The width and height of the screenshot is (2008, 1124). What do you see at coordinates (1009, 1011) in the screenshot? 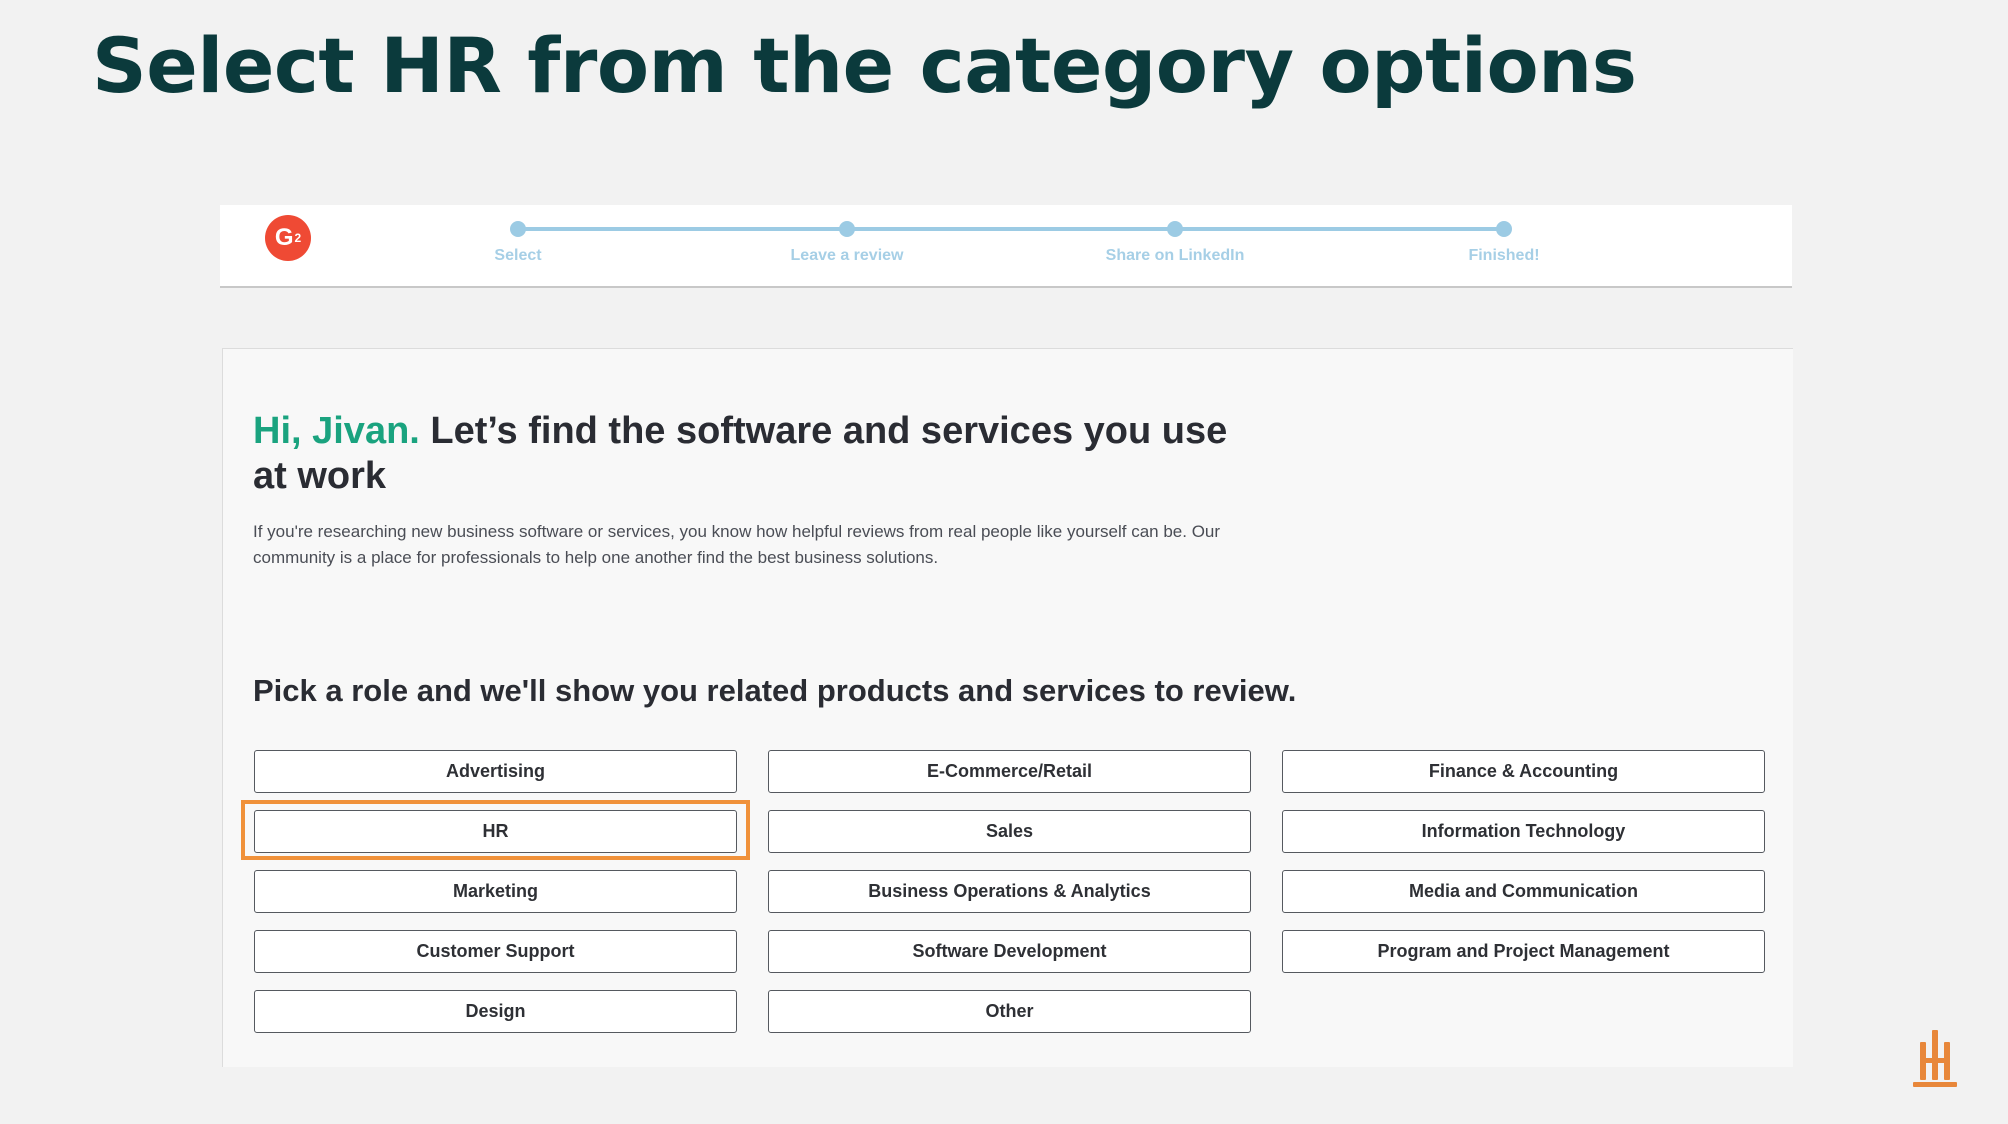
I see `role-button-other: Other` at bounding box center [1009, 1011].